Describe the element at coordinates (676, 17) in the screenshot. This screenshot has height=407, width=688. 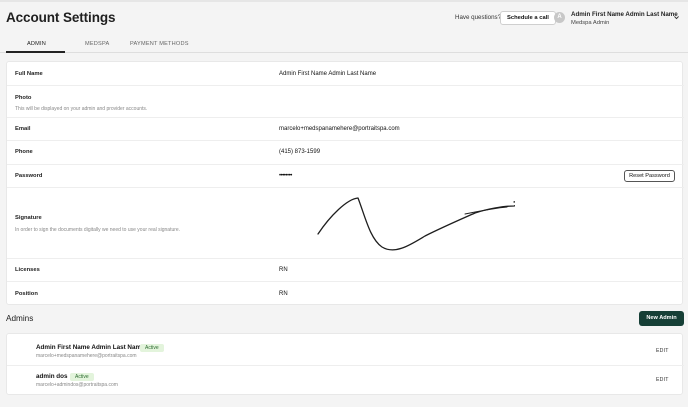
I see `chevron-down-icon` at that location.